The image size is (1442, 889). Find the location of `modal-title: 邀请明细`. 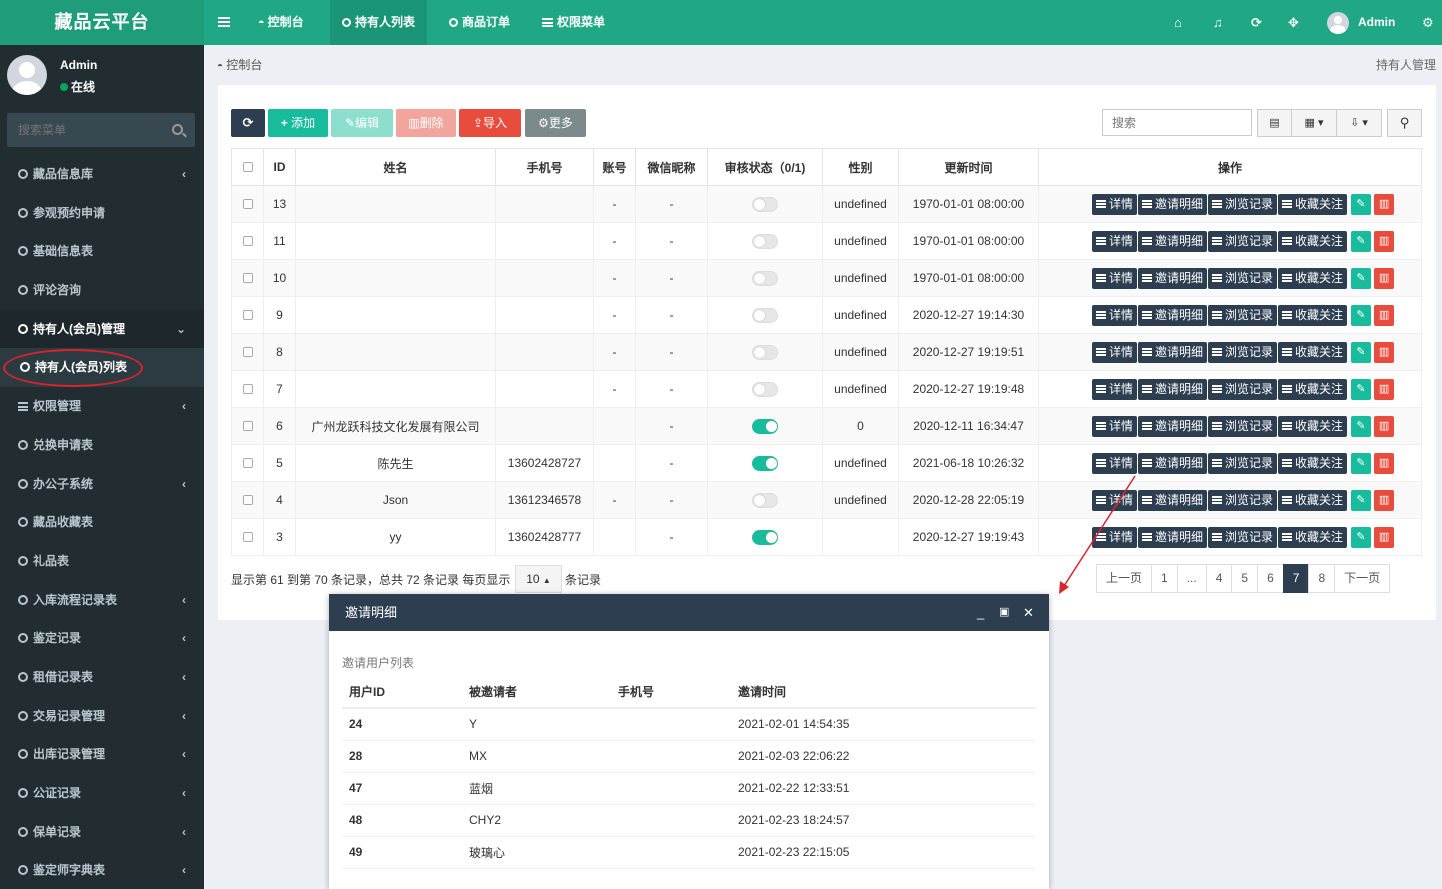

modal-title: 邀请明细 is located at coordinates (371, 612).